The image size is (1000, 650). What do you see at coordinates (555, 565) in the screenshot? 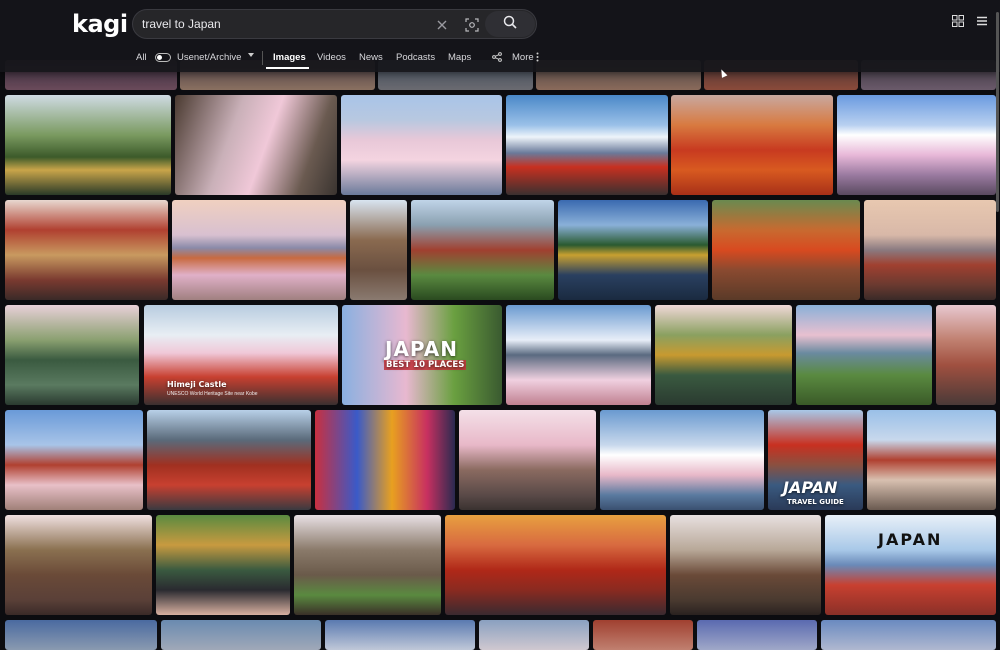
I see `tile-red-gate-sunset` at bounding box center [555, 565].